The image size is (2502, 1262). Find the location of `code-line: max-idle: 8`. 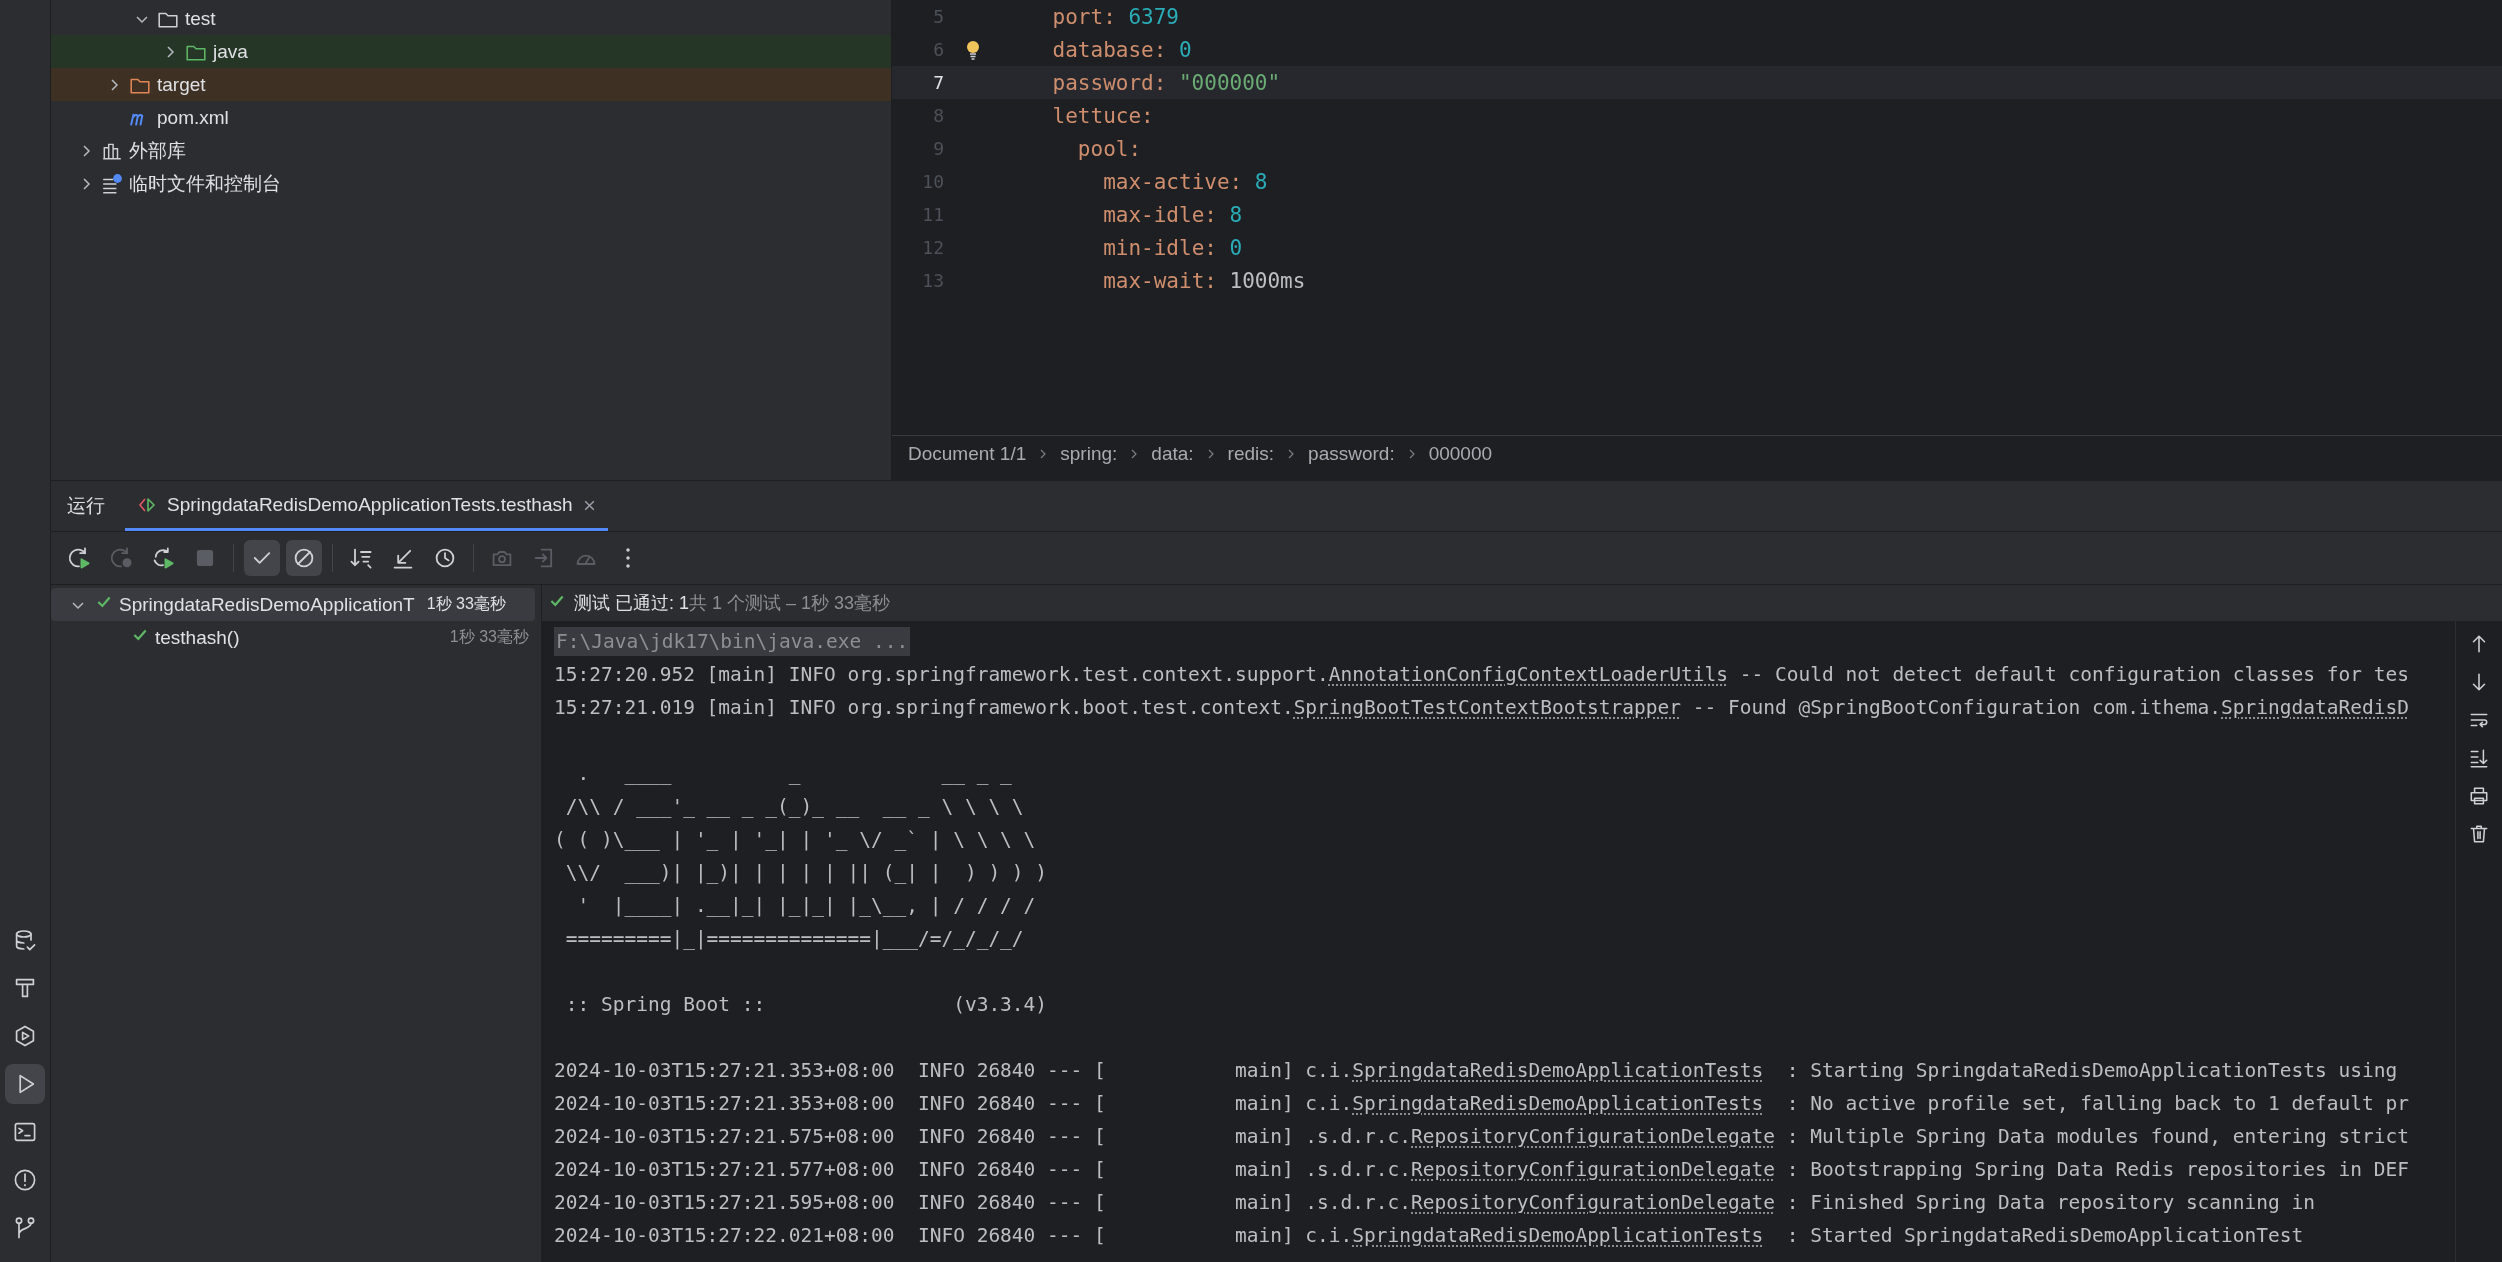

code-line: max-idle: 8 is located at coordinates (1172, 214).